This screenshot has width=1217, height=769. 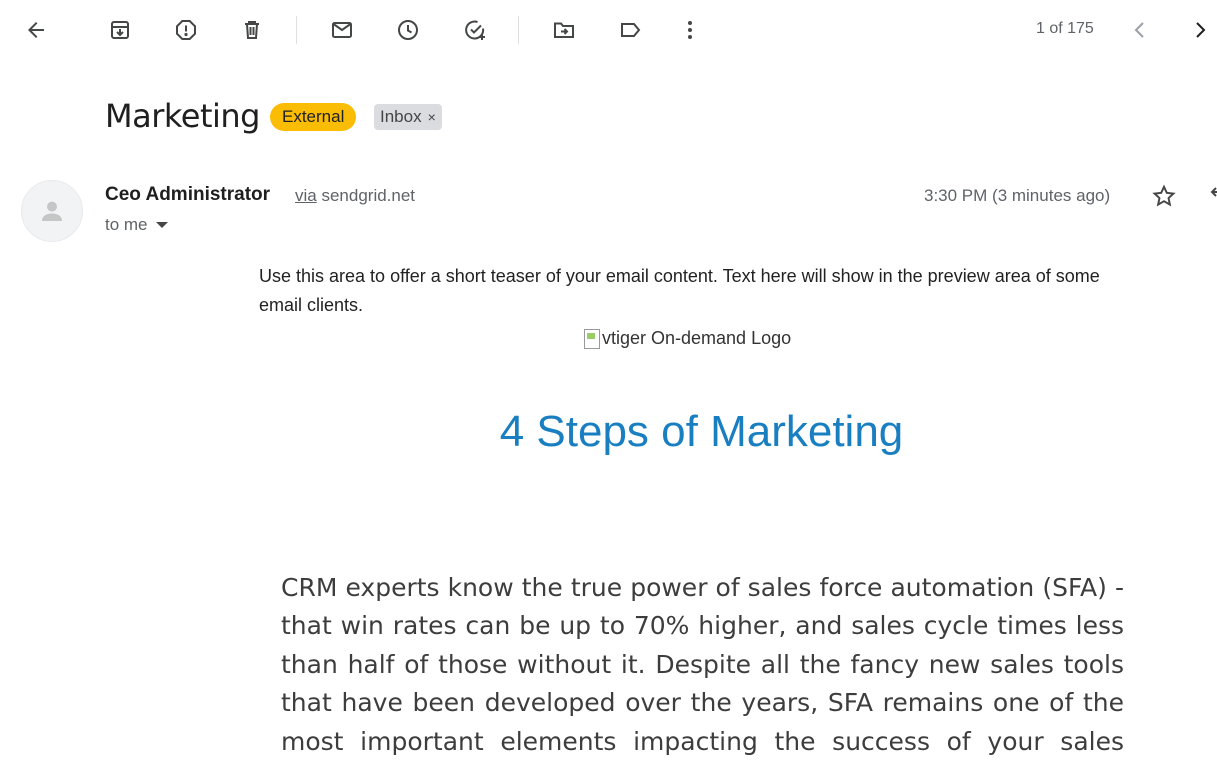 I want to click on avatar, so click(x=52, y=211).